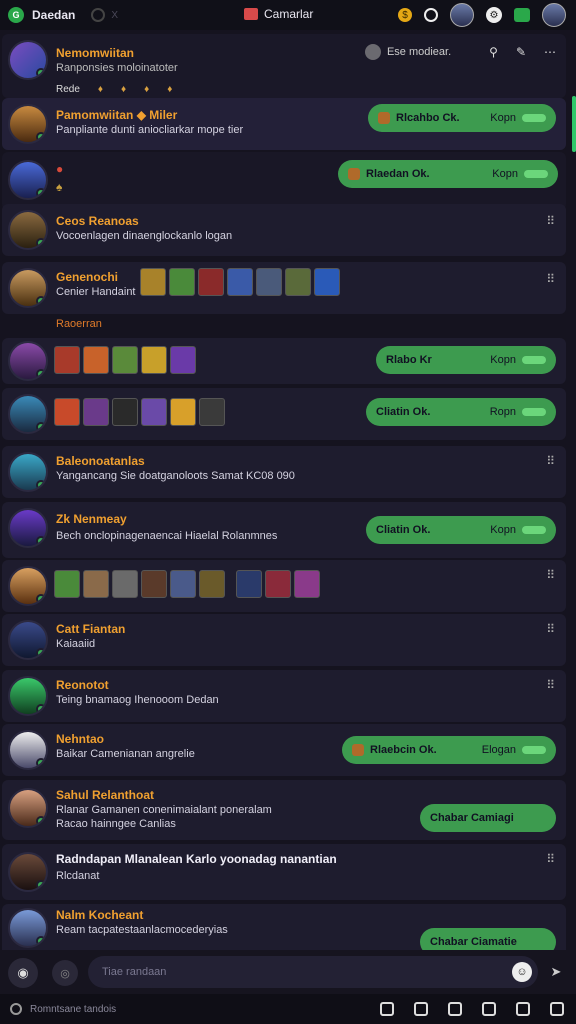  What do you see at coordinates (449, 750) in the screenshot?
I see `join-pill: Rlaebcin Ok. Elogan` at bounding box center [449, 750].